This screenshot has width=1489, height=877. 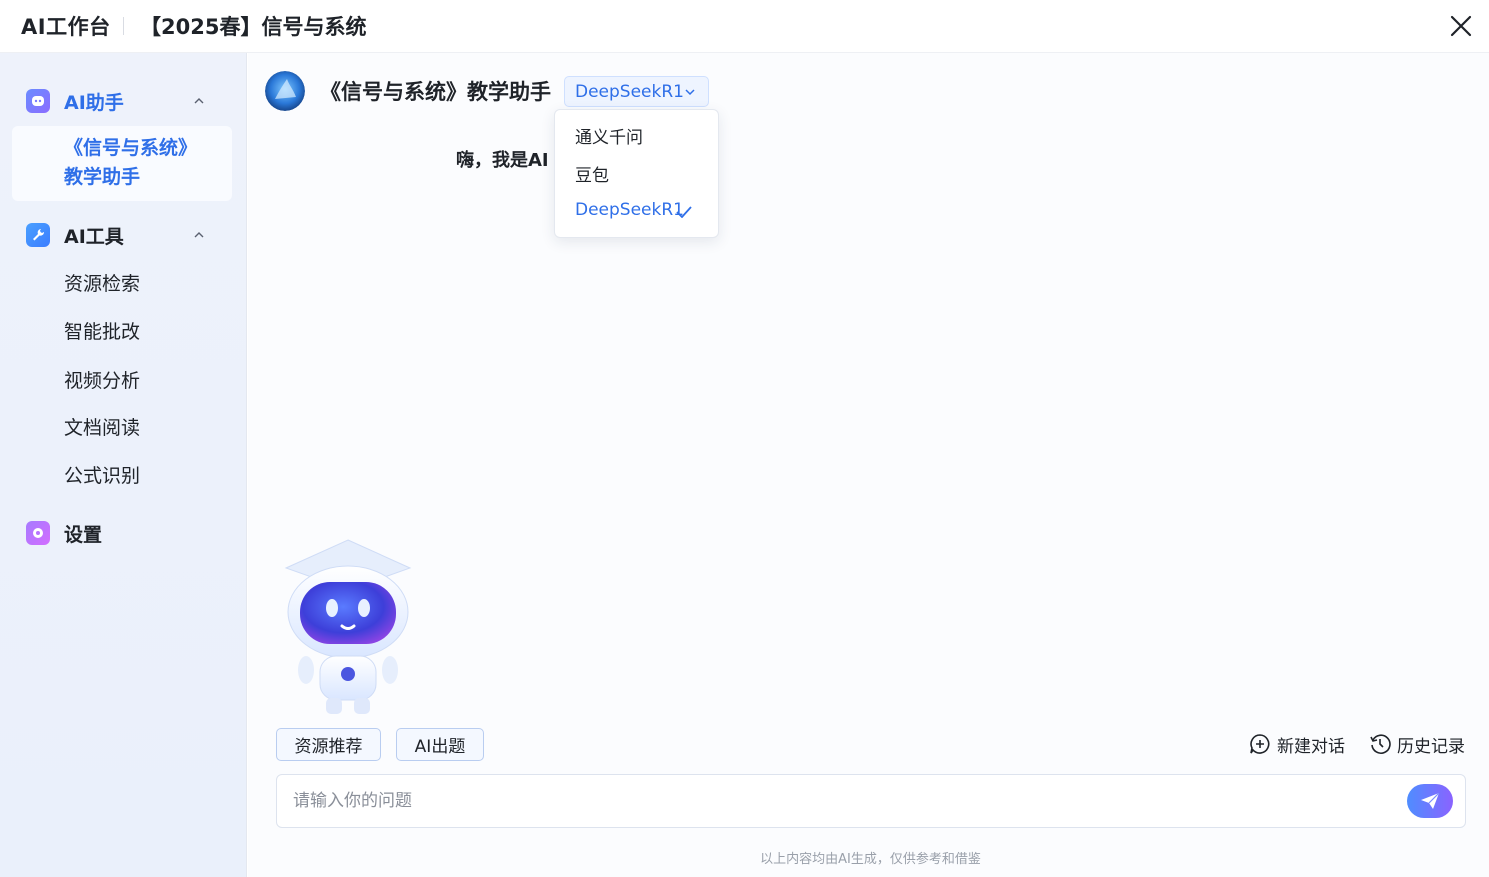 What do you see at coordinates (843, 801) in the screenshot?
I see `message-input` at bounding box center [843, 801].